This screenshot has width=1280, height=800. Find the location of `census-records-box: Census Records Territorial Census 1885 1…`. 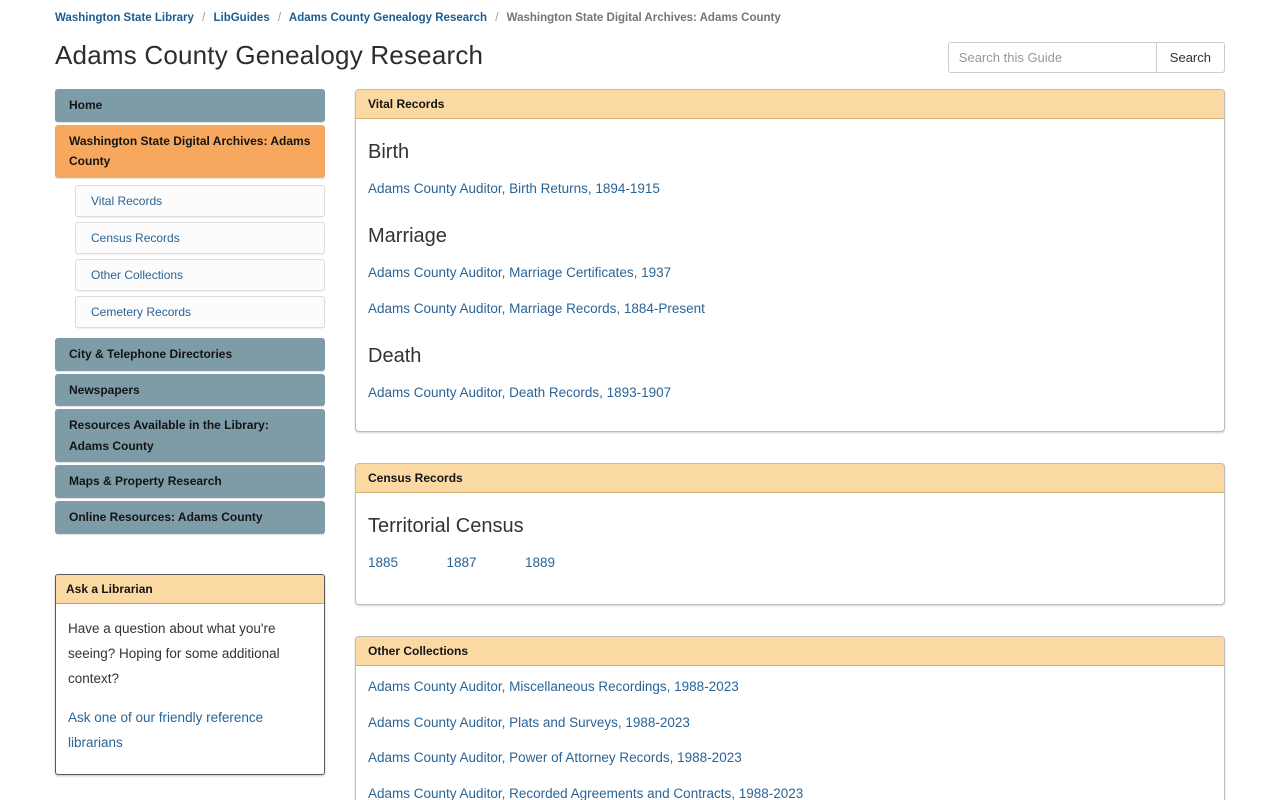

census-records-box: Census Records Territorial Census 1885 1… is located at coordinates (790, 533).